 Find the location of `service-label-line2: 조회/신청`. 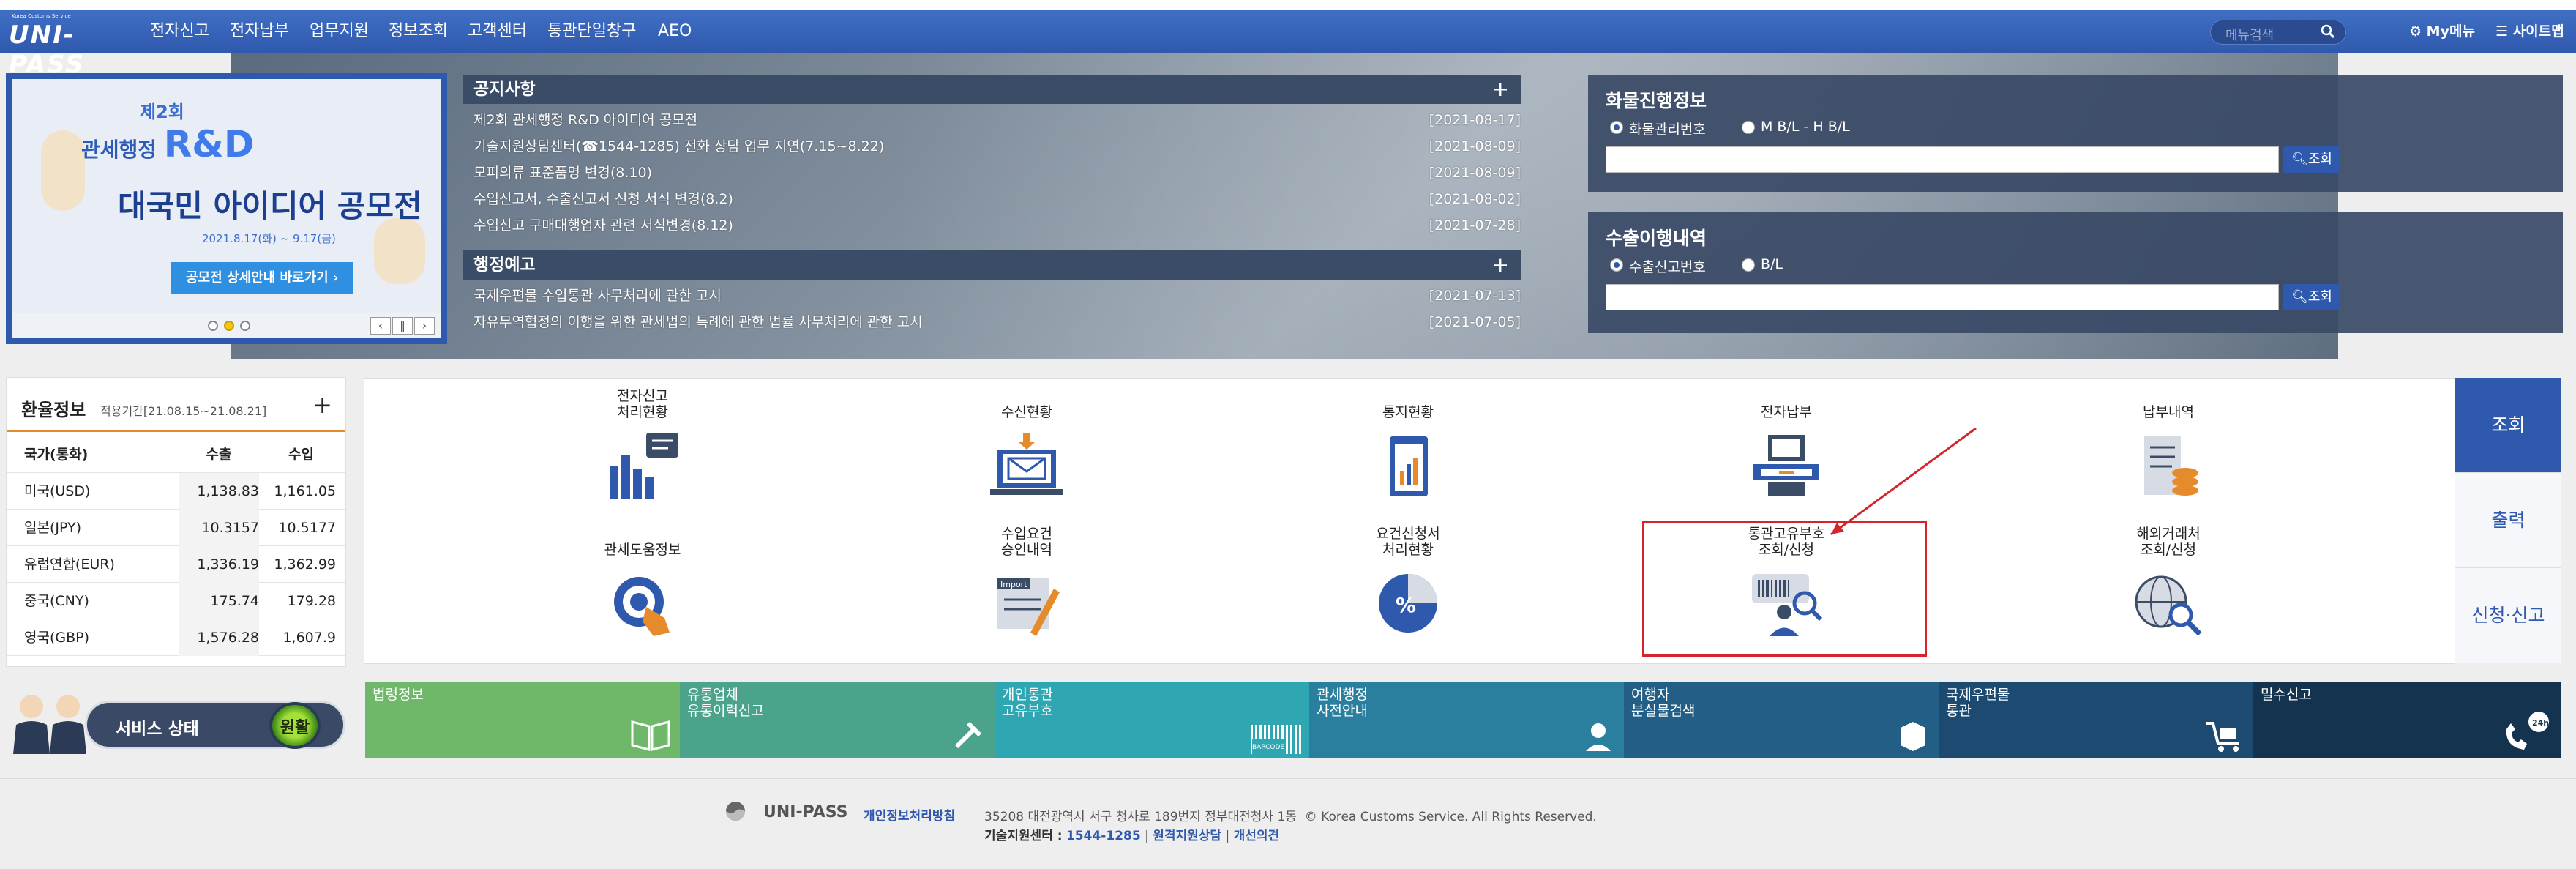

service-label-line2: 조회/신청 is located at coordinates (2168, 550).